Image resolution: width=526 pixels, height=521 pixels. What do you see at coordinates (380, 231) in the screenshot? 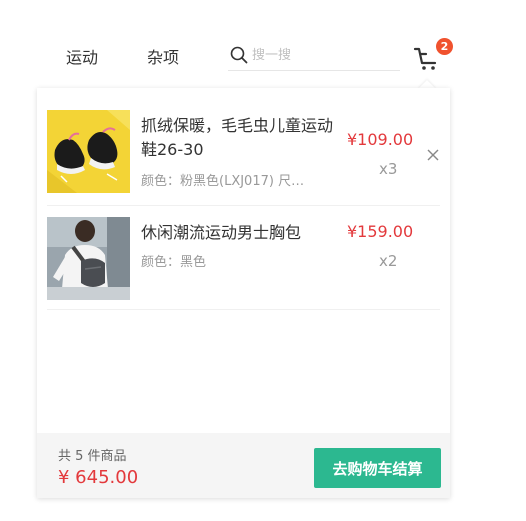
I see `product-price: ¥159.00` at bounding box center [380, 231].